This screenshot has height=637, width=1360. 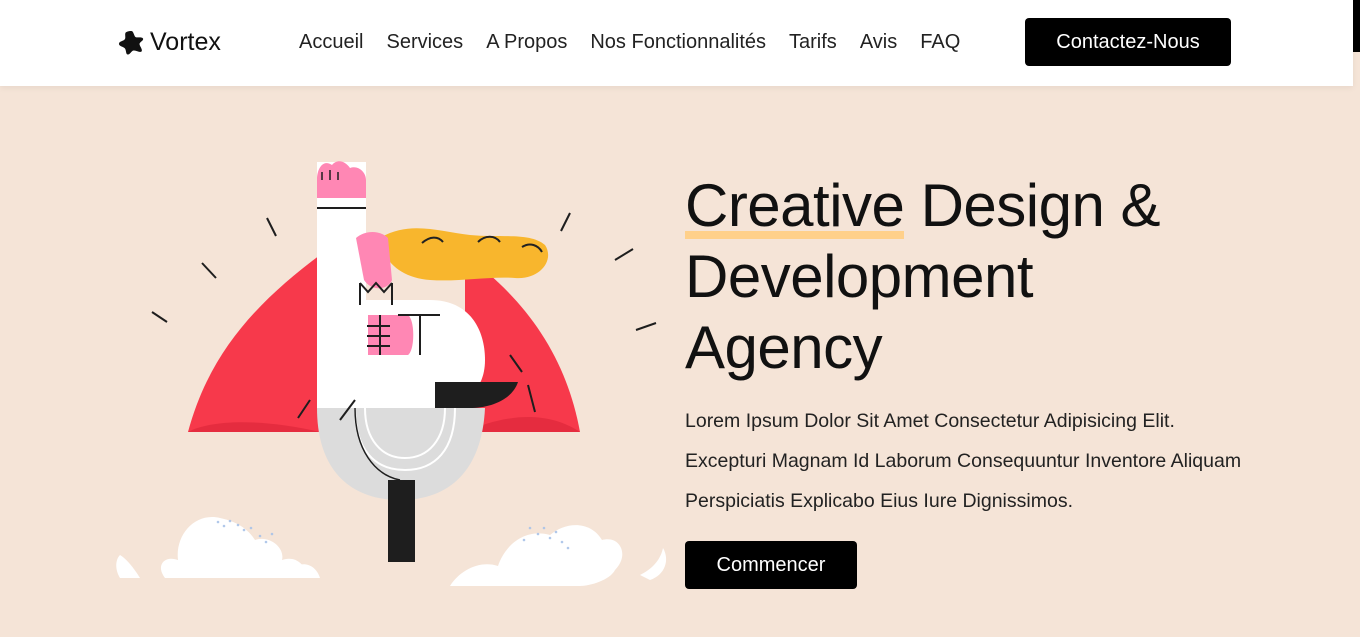 I want to click on nav-link-accueil: Accueil, so click(x=331, y=42).